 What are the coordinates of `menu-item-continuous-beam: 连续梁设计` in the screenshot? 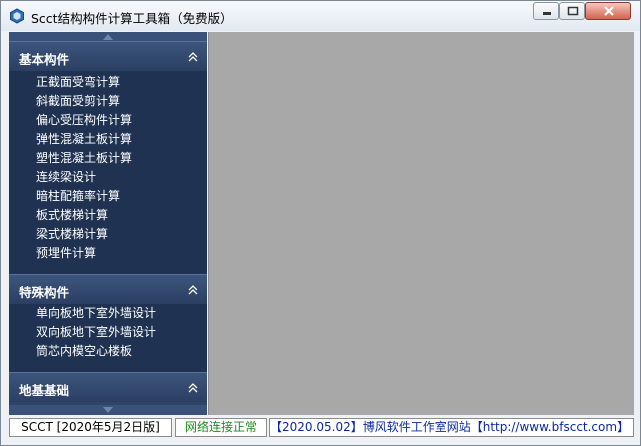 It's located at (66, 177).